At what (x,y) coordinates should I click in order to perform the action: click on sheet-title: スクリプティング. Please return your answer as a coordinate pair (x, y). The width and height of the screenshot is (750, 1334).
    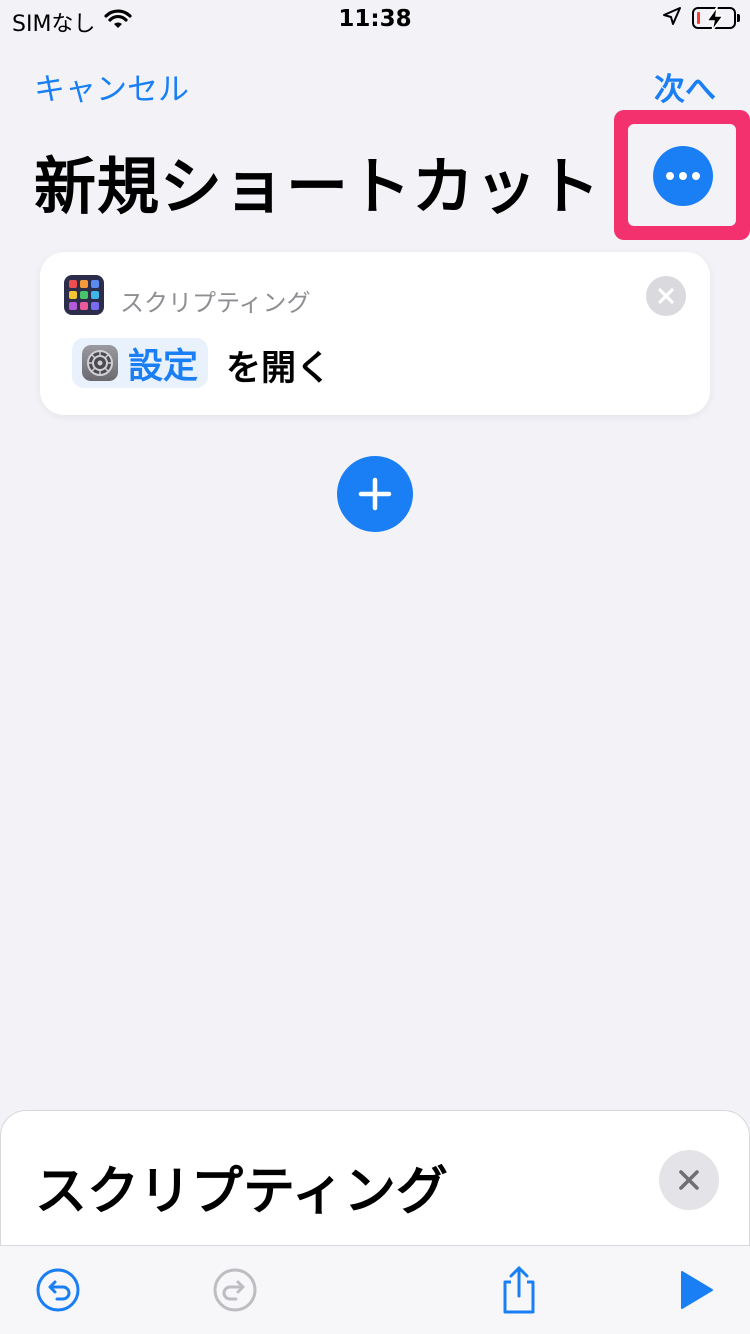
    Looking at the image, I should click on (241, 1192).